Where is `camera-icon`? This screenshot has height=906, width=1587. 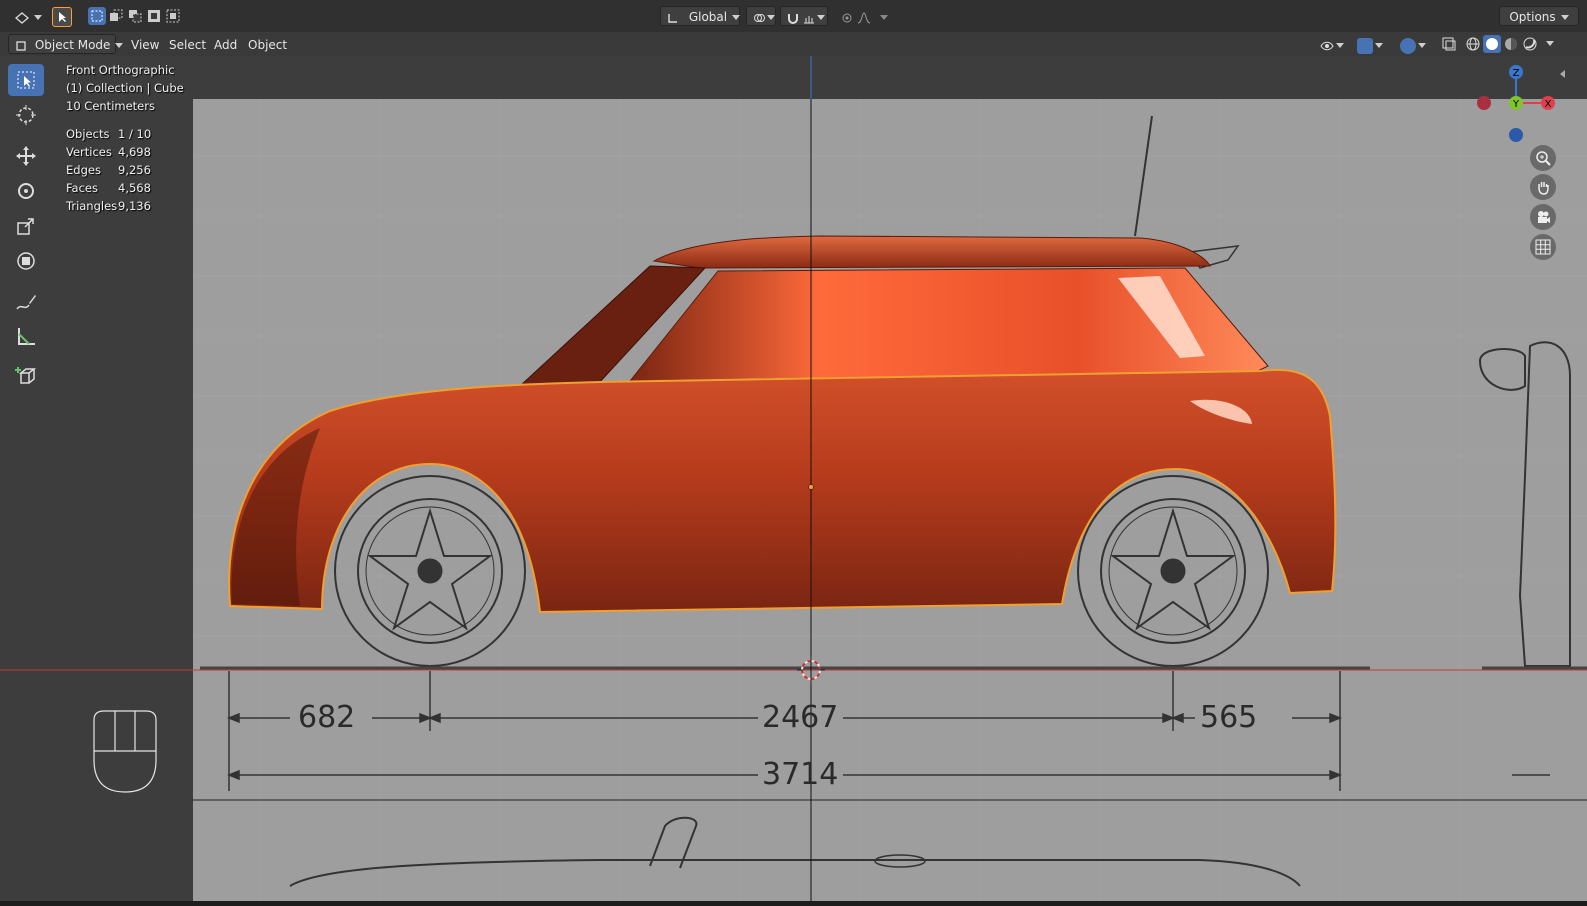
camera-icon is located at coordinates (1544, 217).